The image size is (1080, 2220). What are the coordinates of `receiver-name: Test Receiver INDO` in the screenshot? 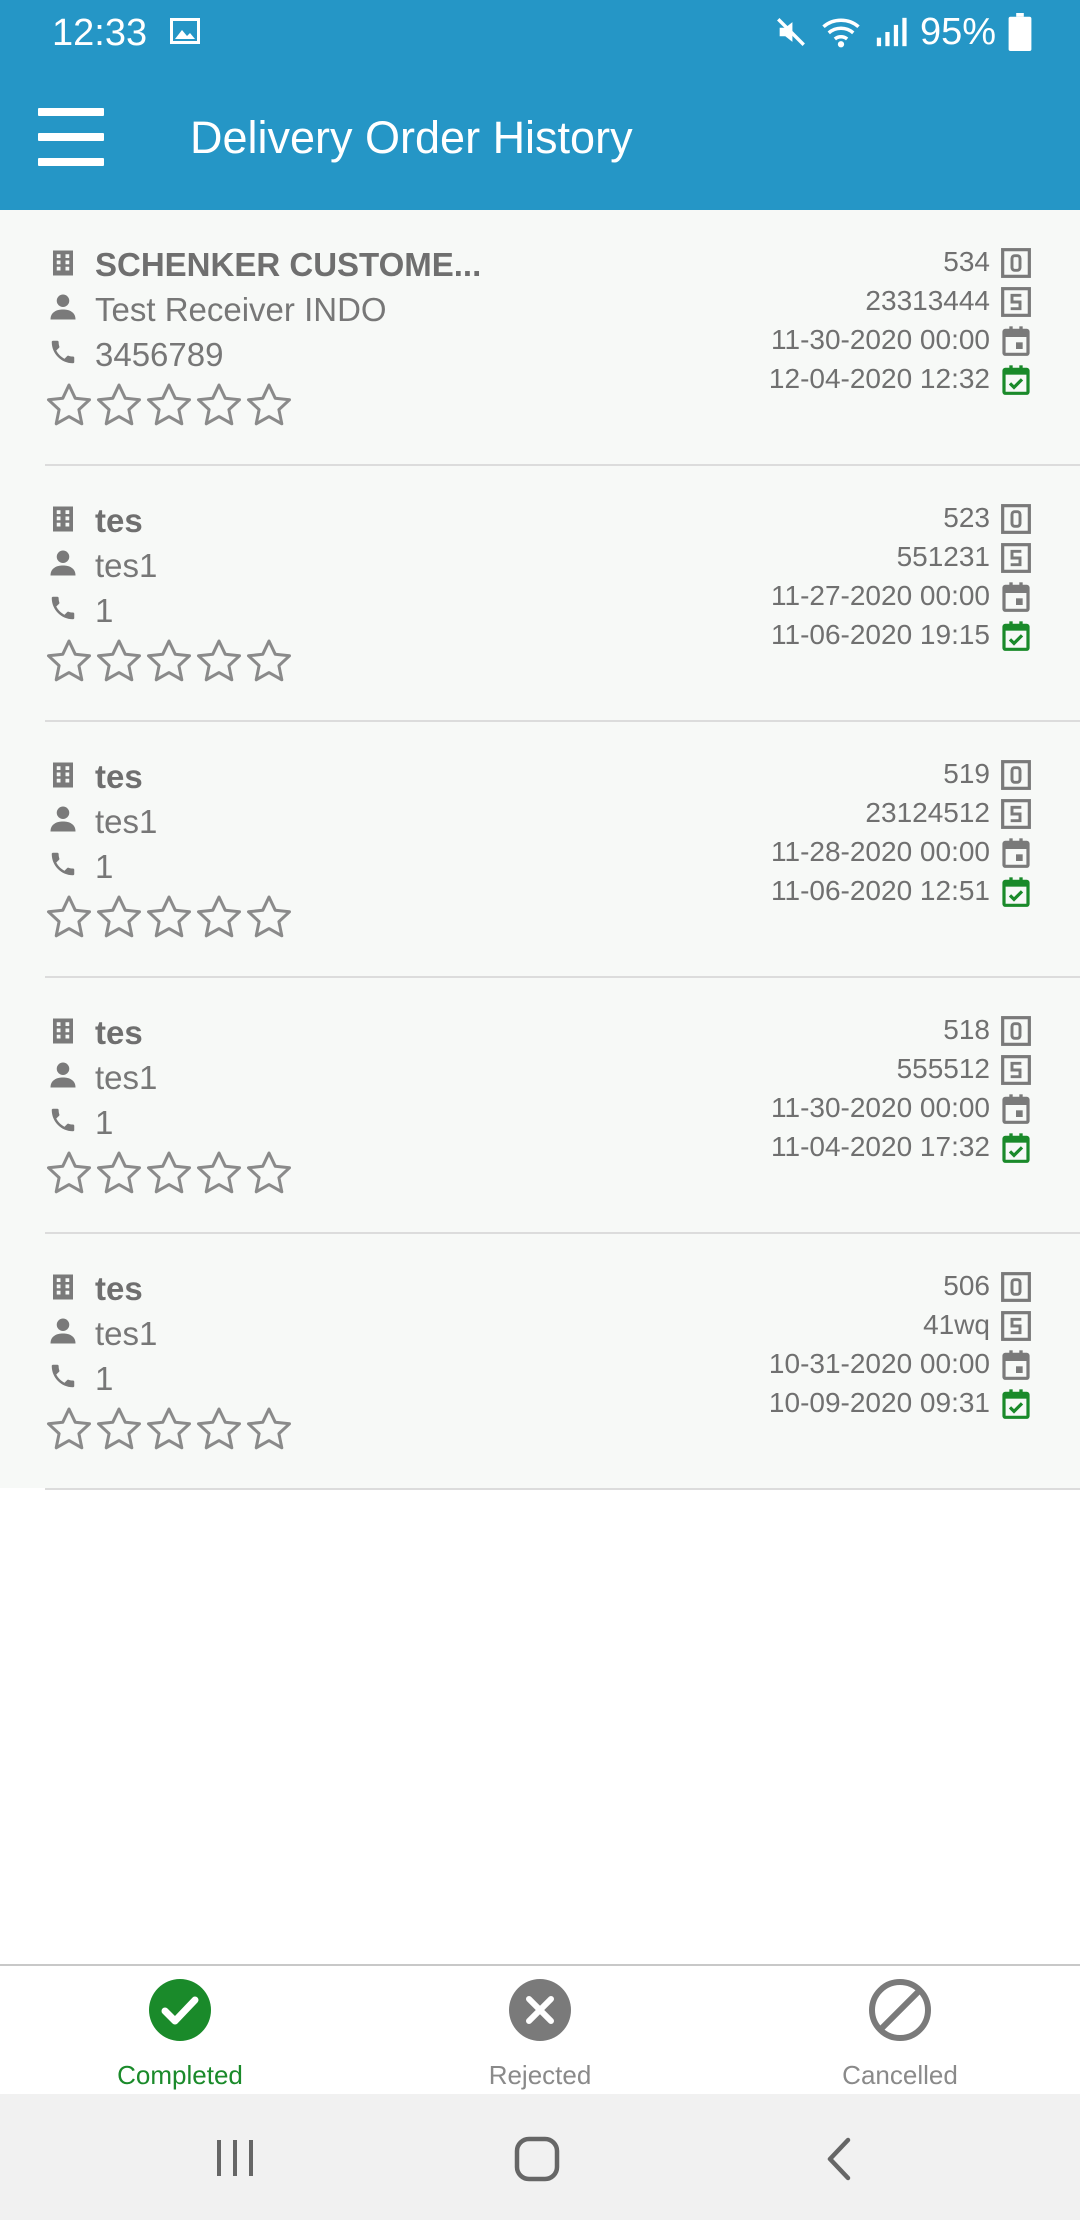 It's located at (241, 309).